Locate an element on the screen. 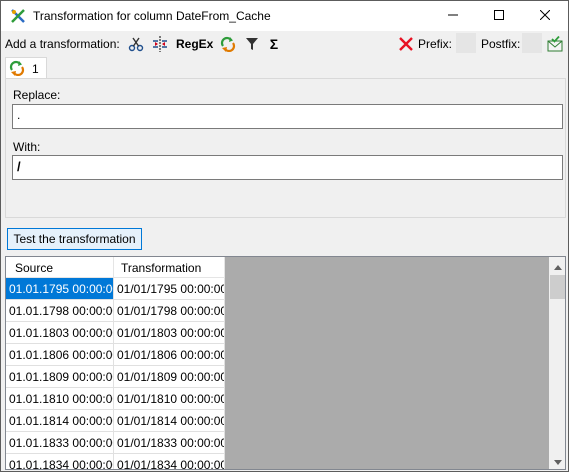 This screenshot has height=472, width=569. cell-source: 01.01.1803 00:00:00 is located at coordinates (60, 333).